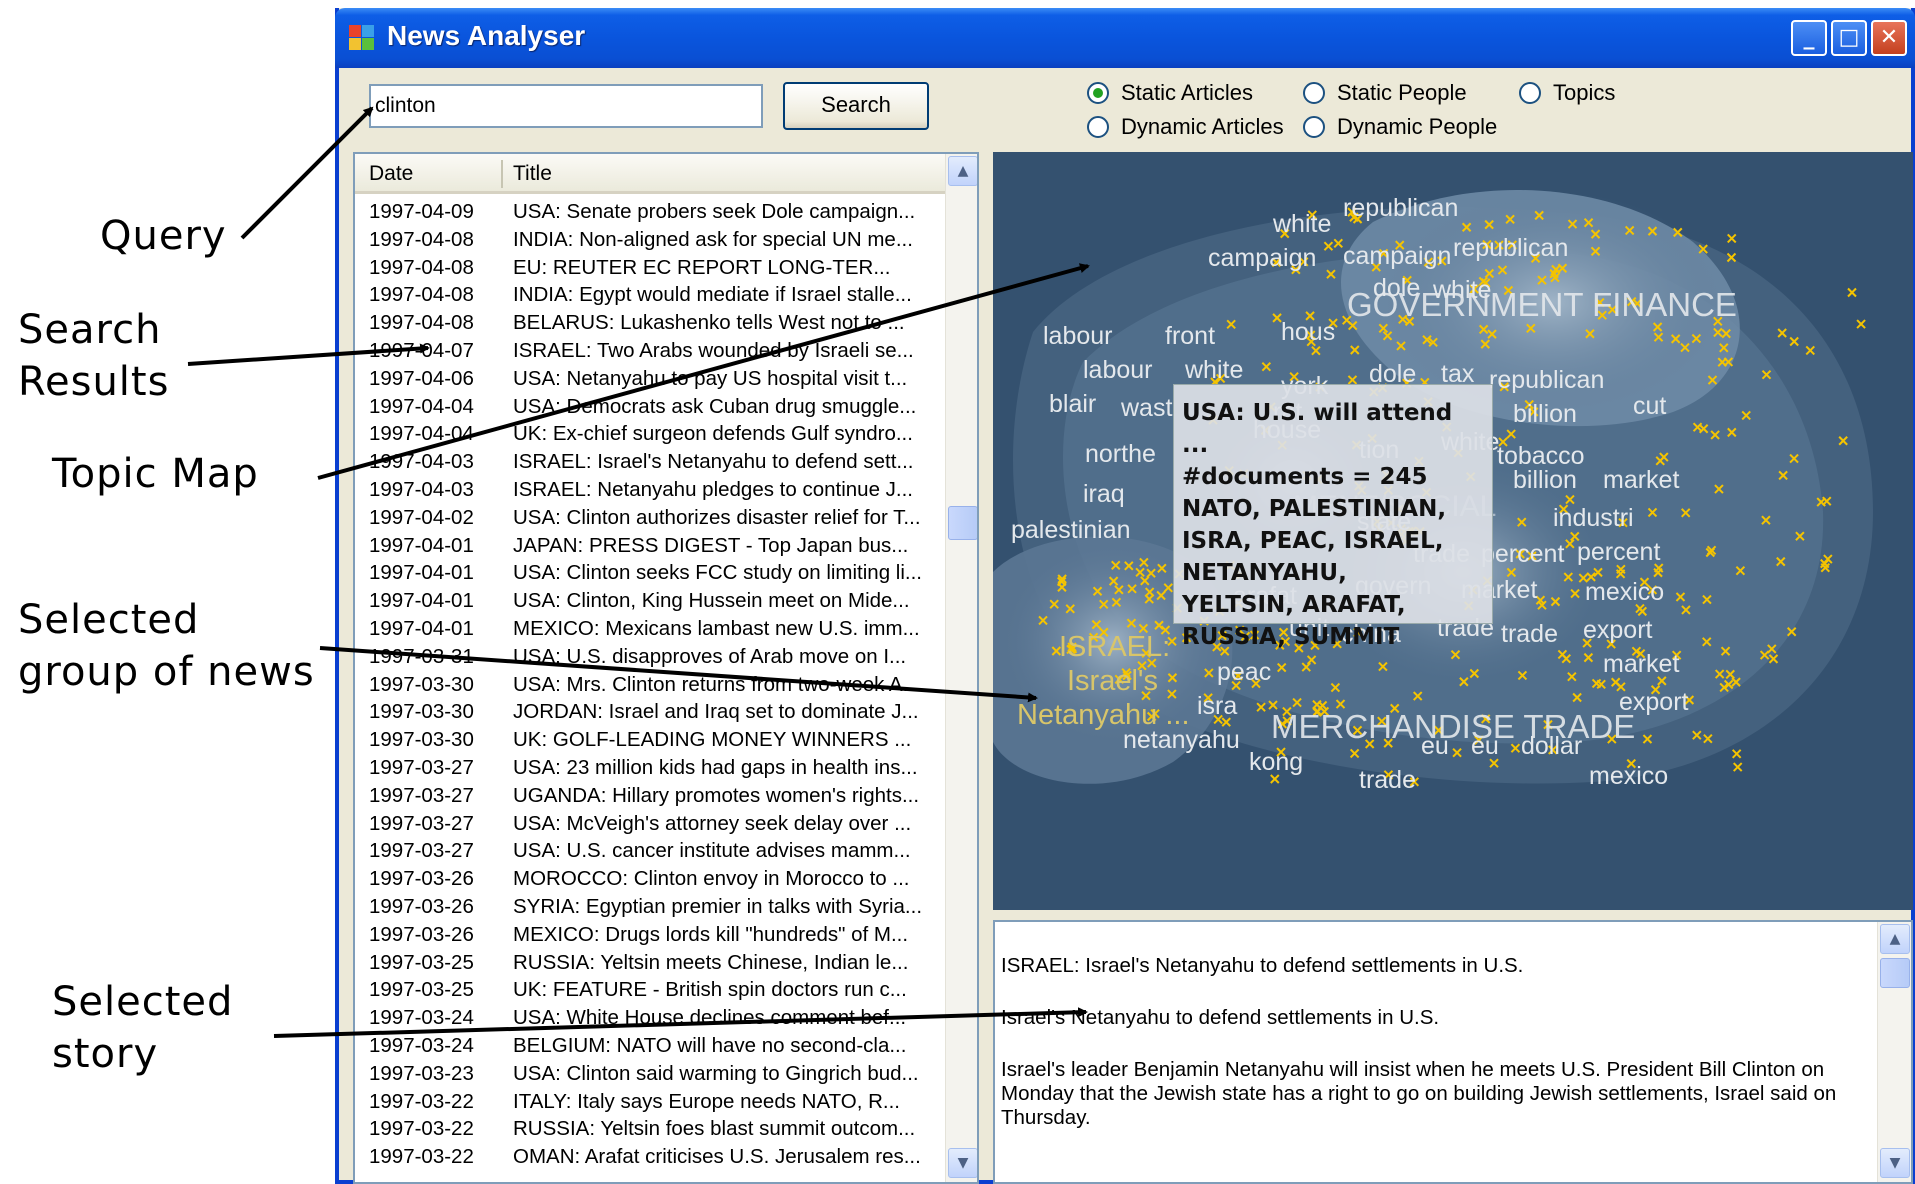 This screenshot has width=1915, height=1184. I want to click on topic-word: industri, so click(1593, 518).